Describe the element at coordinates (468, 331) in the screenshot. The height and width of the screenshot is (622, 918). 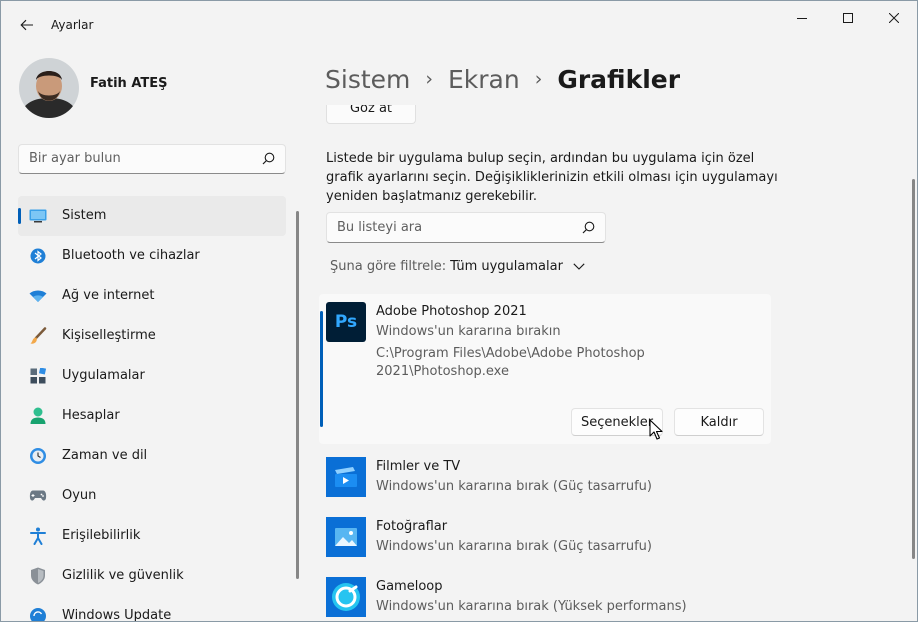
I see `app-gpu-preference: Windows'un kararına bırakın` at that location.